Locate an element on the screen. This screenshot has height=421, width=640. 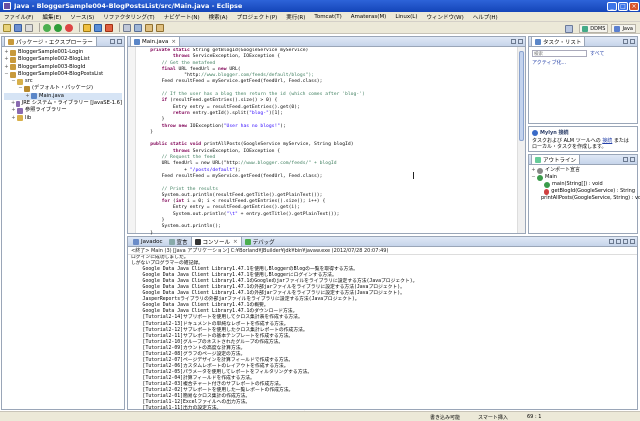
menu-linux: Linux(L) is located at coordinates (406, 17).